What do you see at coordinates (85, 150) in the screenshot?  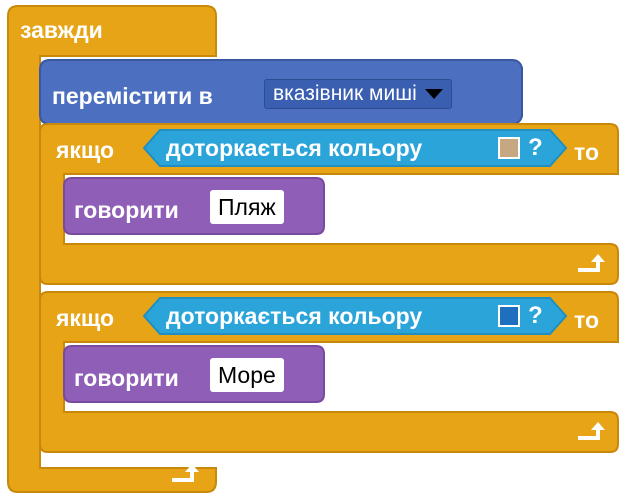 I see `if-label-1: якщо` at bounding box center [85, 150].